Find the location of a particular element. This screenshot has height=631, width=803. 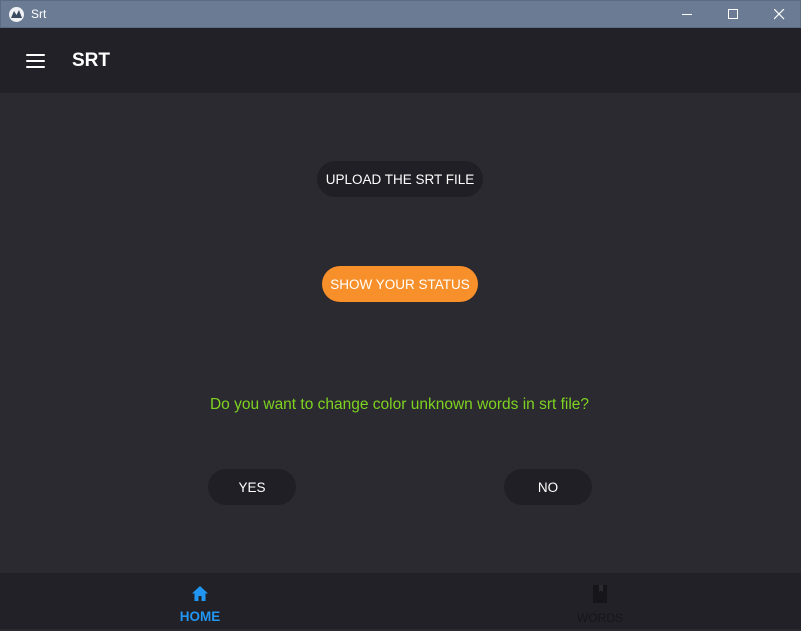

close-button is located at coordinates (779, 14).